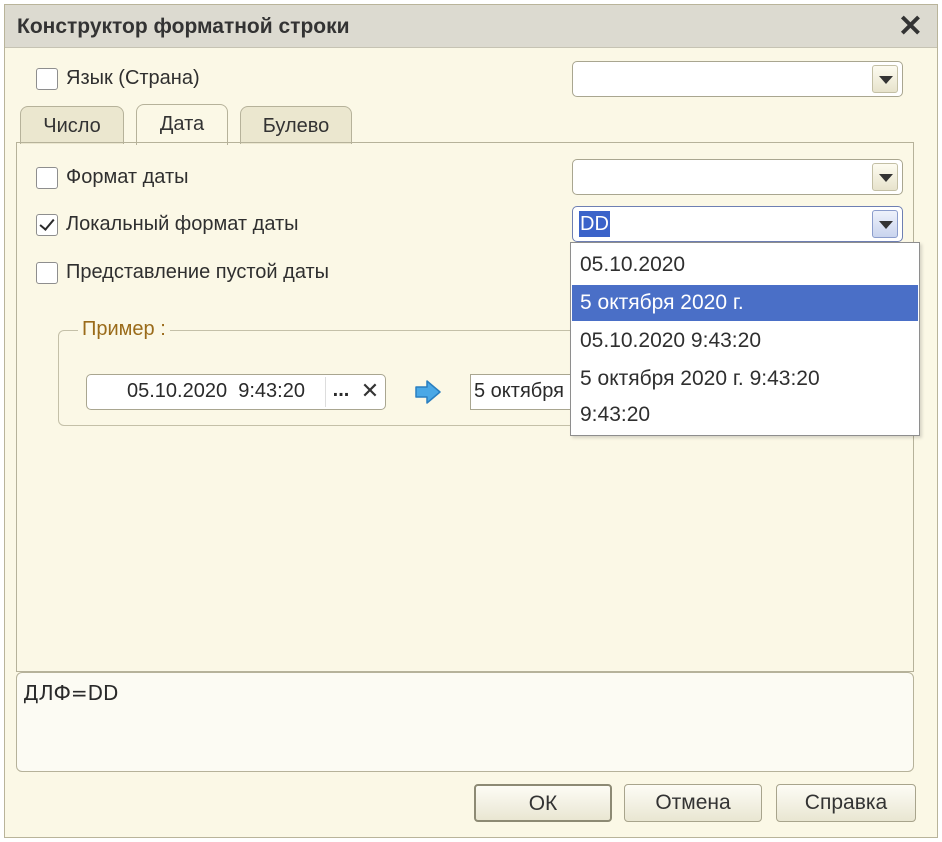  I want to click on dropdown-option: 9:43:20, so click(745, 415).